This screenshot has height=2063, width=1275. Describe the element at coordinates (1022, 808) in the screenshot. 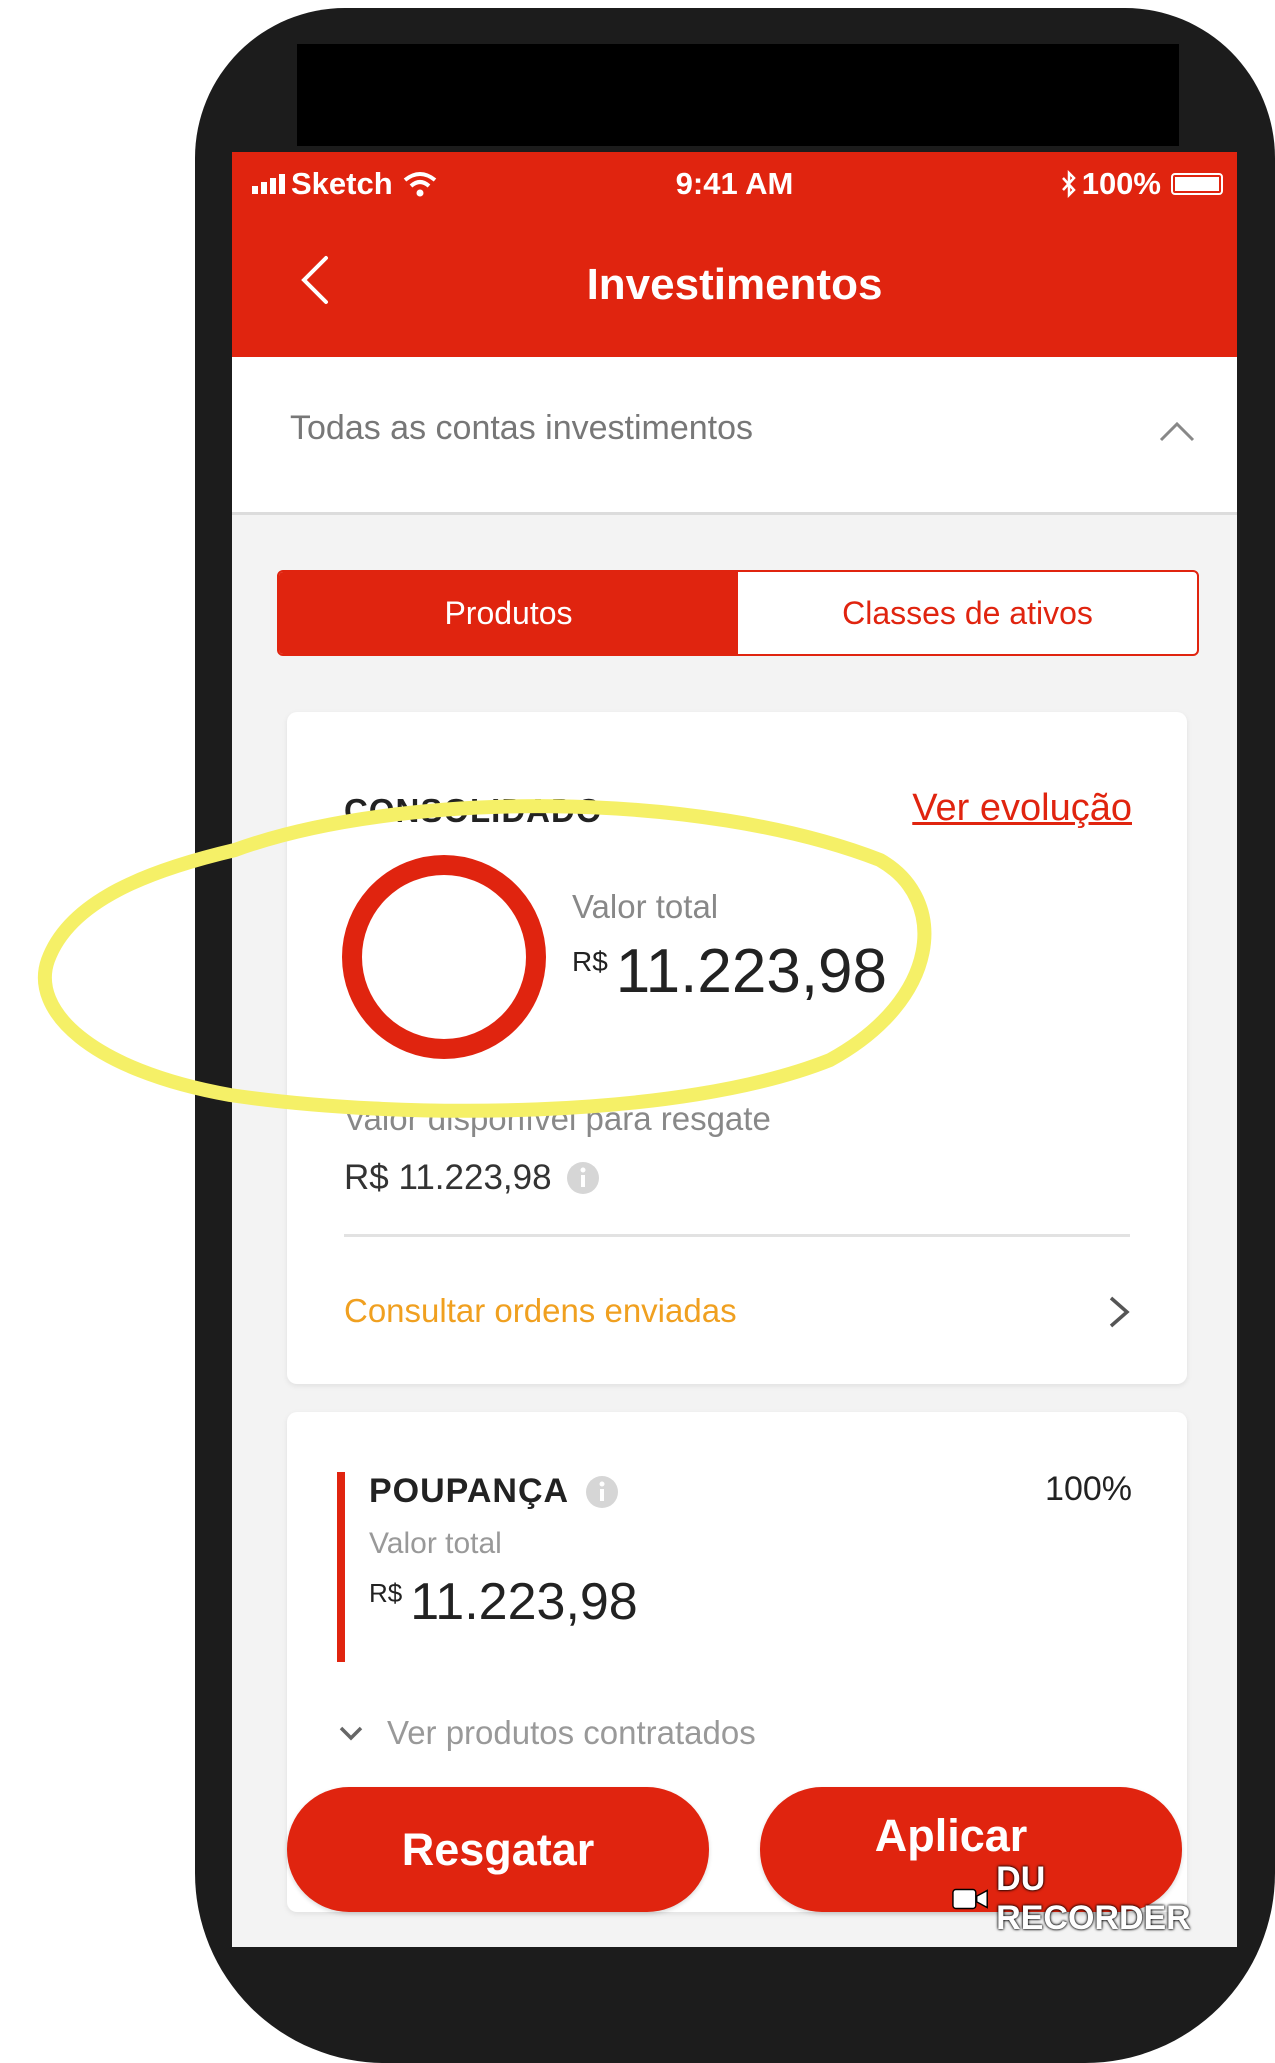

I see `ver-evolucao-link: Ver evolução` at that location.